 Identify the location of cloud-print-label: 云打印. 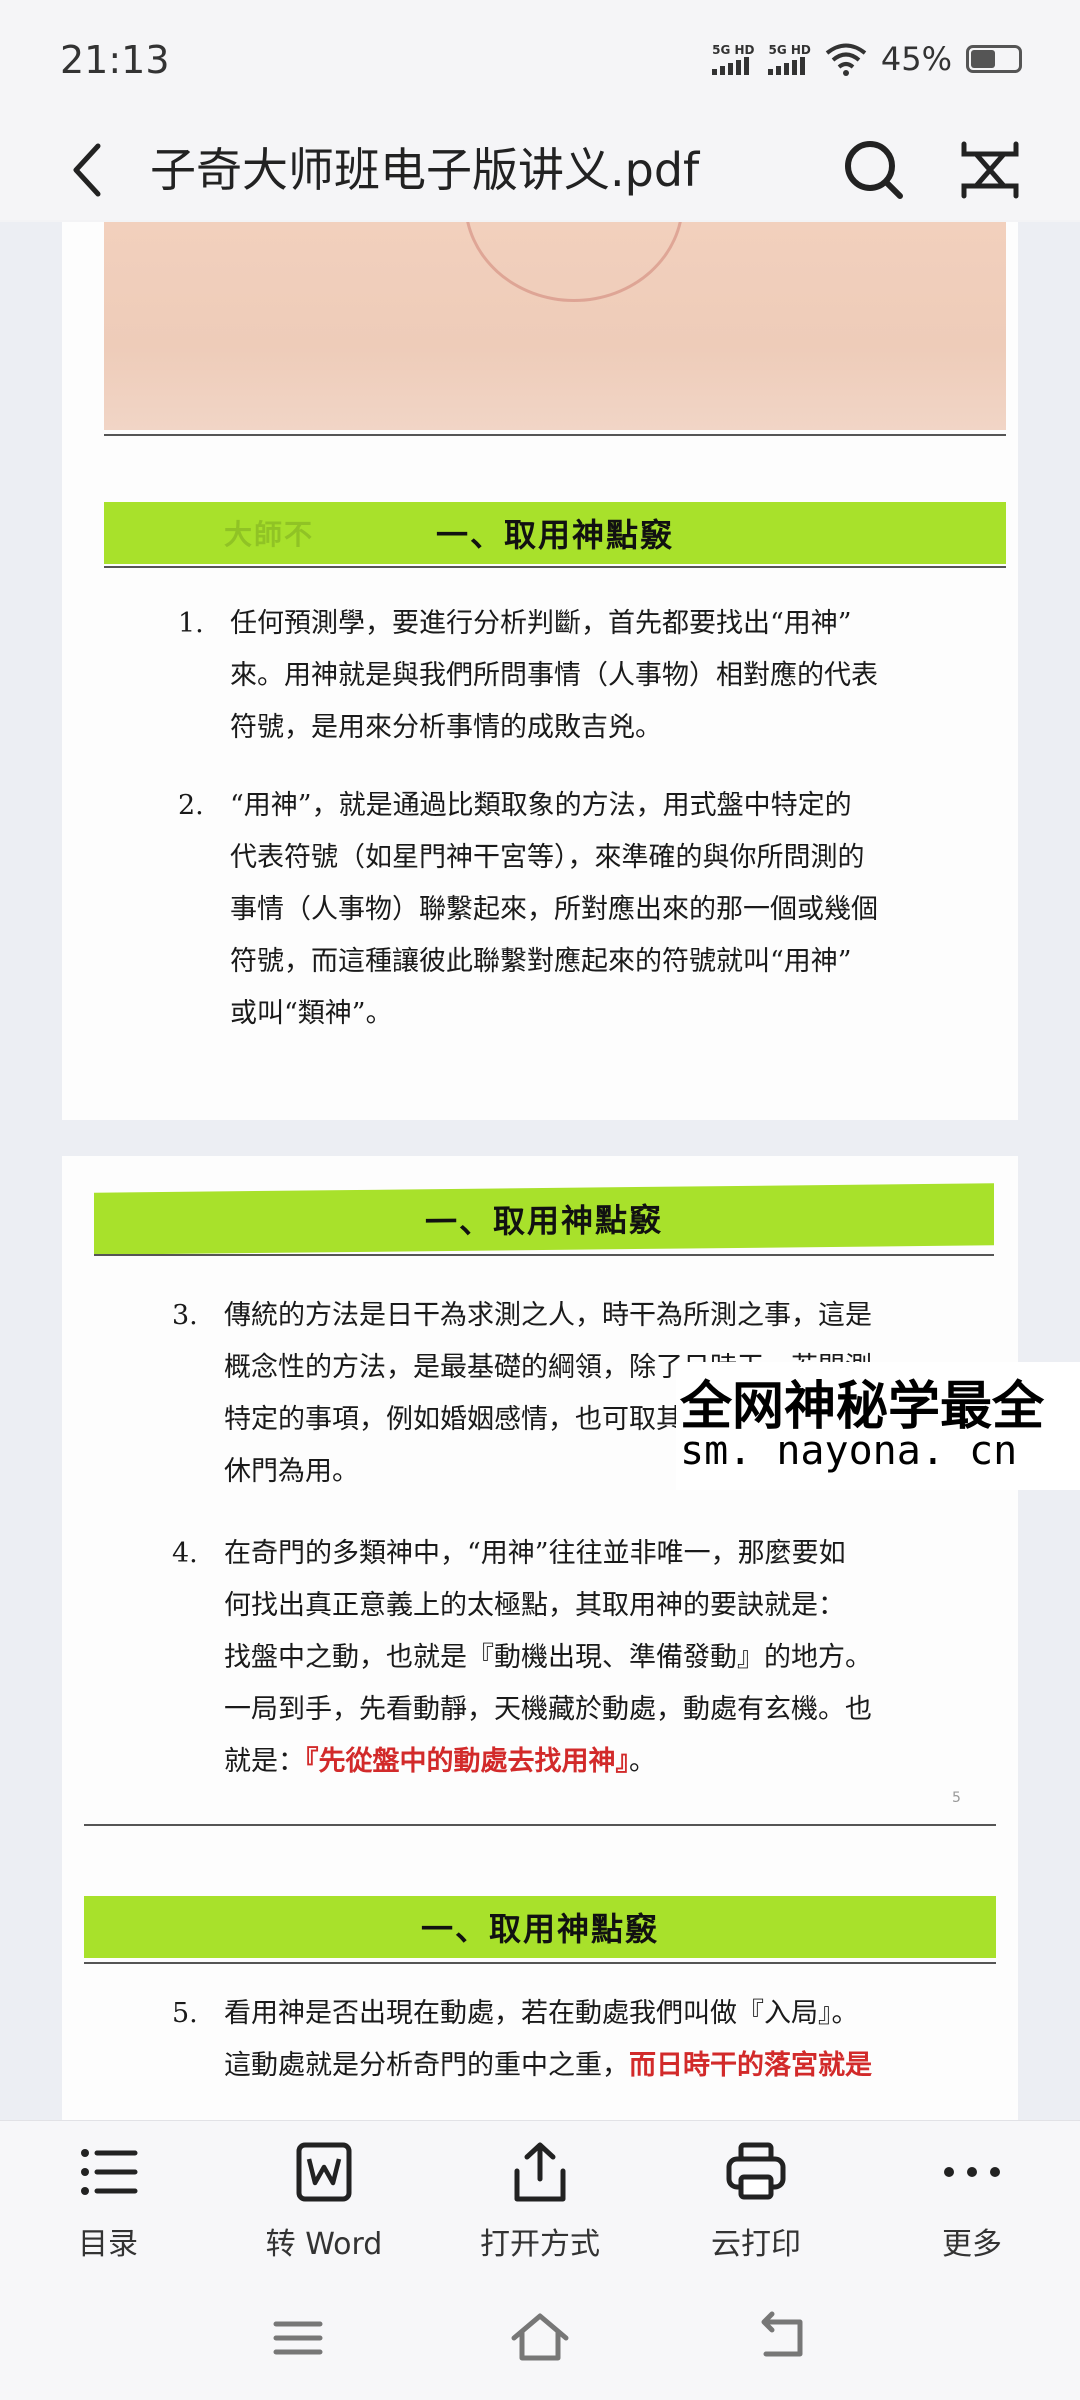
(756, 2244).